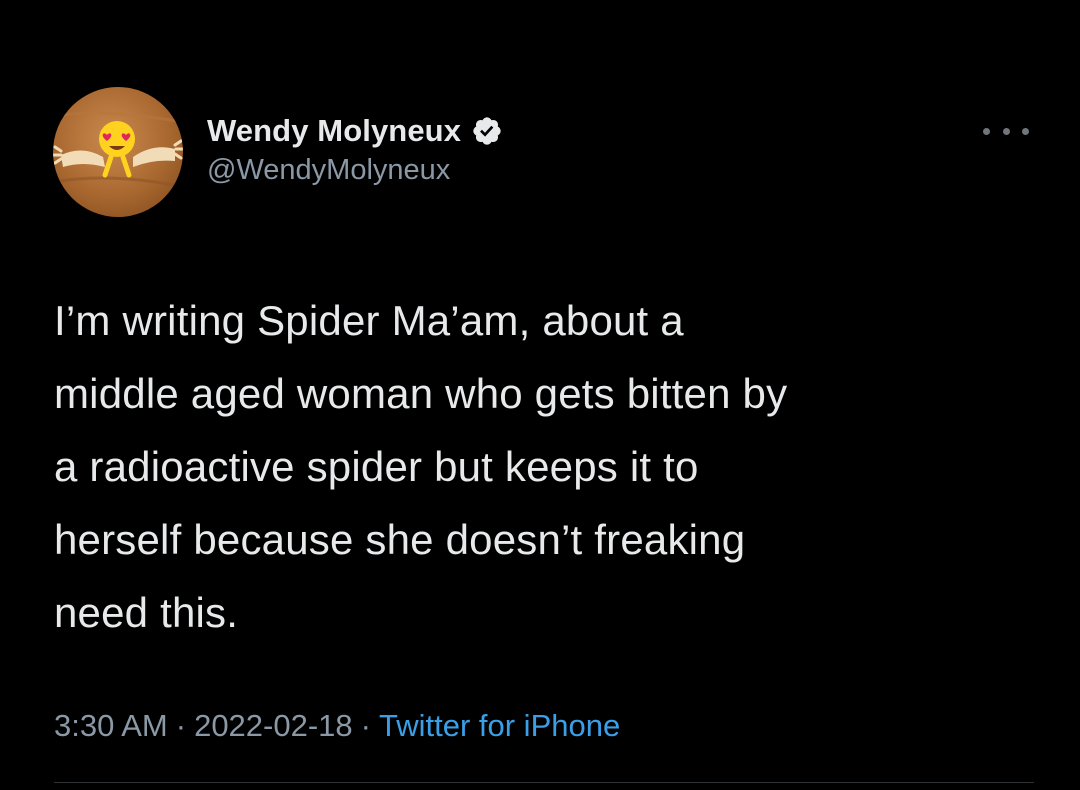  I want to click on name-row: Wendy Molyneux, so click(355, 131).